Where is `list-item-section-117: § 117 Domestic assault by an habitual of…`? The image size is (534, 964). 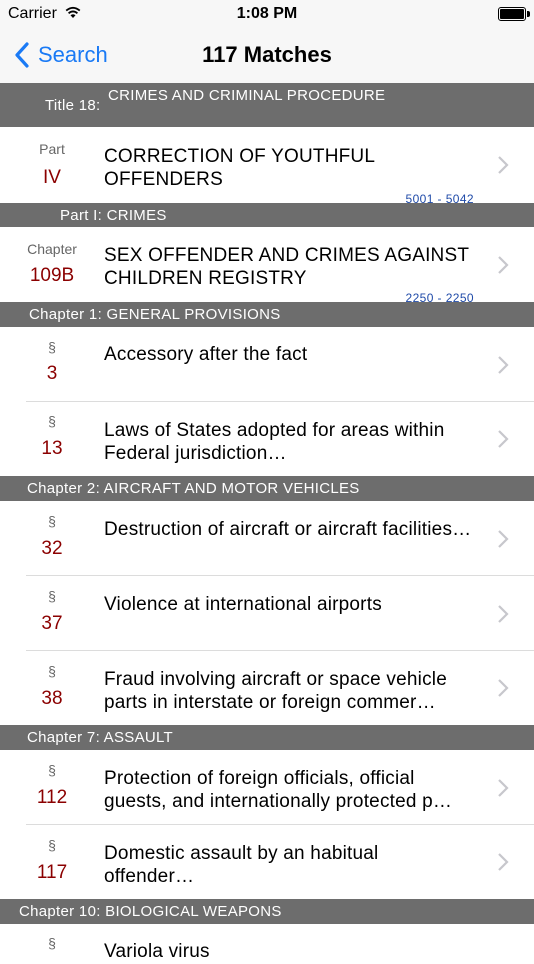
list-item-section-117: § 117 Domestic assault by an habitual of… is located at coordinates (267, 862).